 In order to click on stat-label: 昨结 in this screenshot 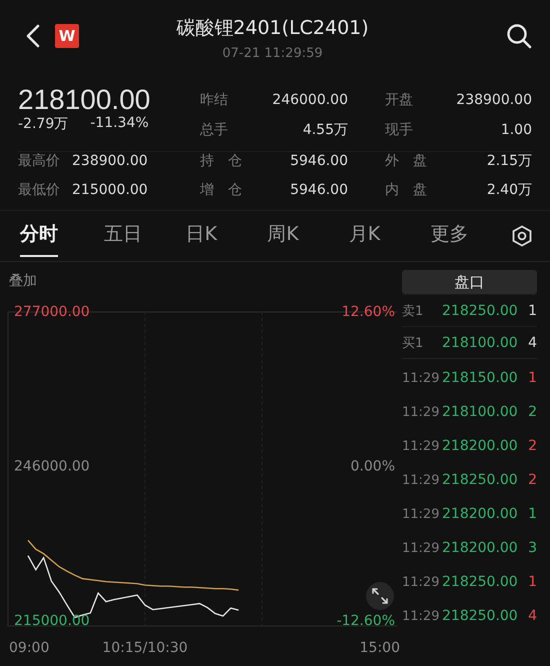, I will do `click(214, 100)`.